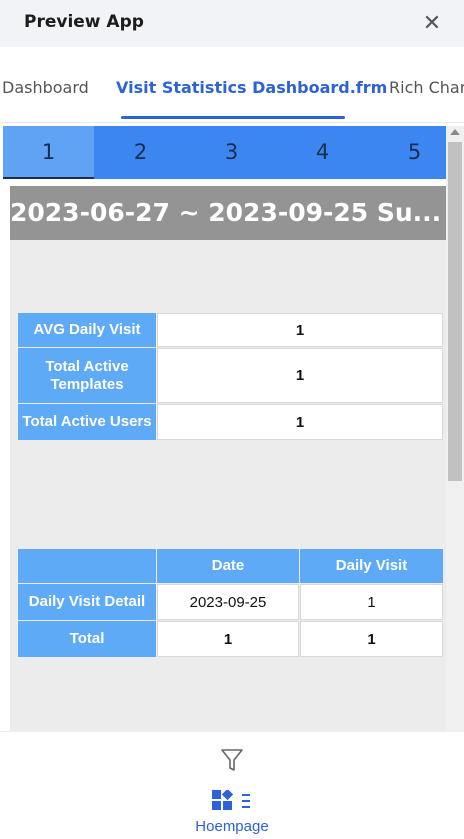 This screenshot has height=839, width=464. I want to click on page-tab-5: 5, so click(407, 152).